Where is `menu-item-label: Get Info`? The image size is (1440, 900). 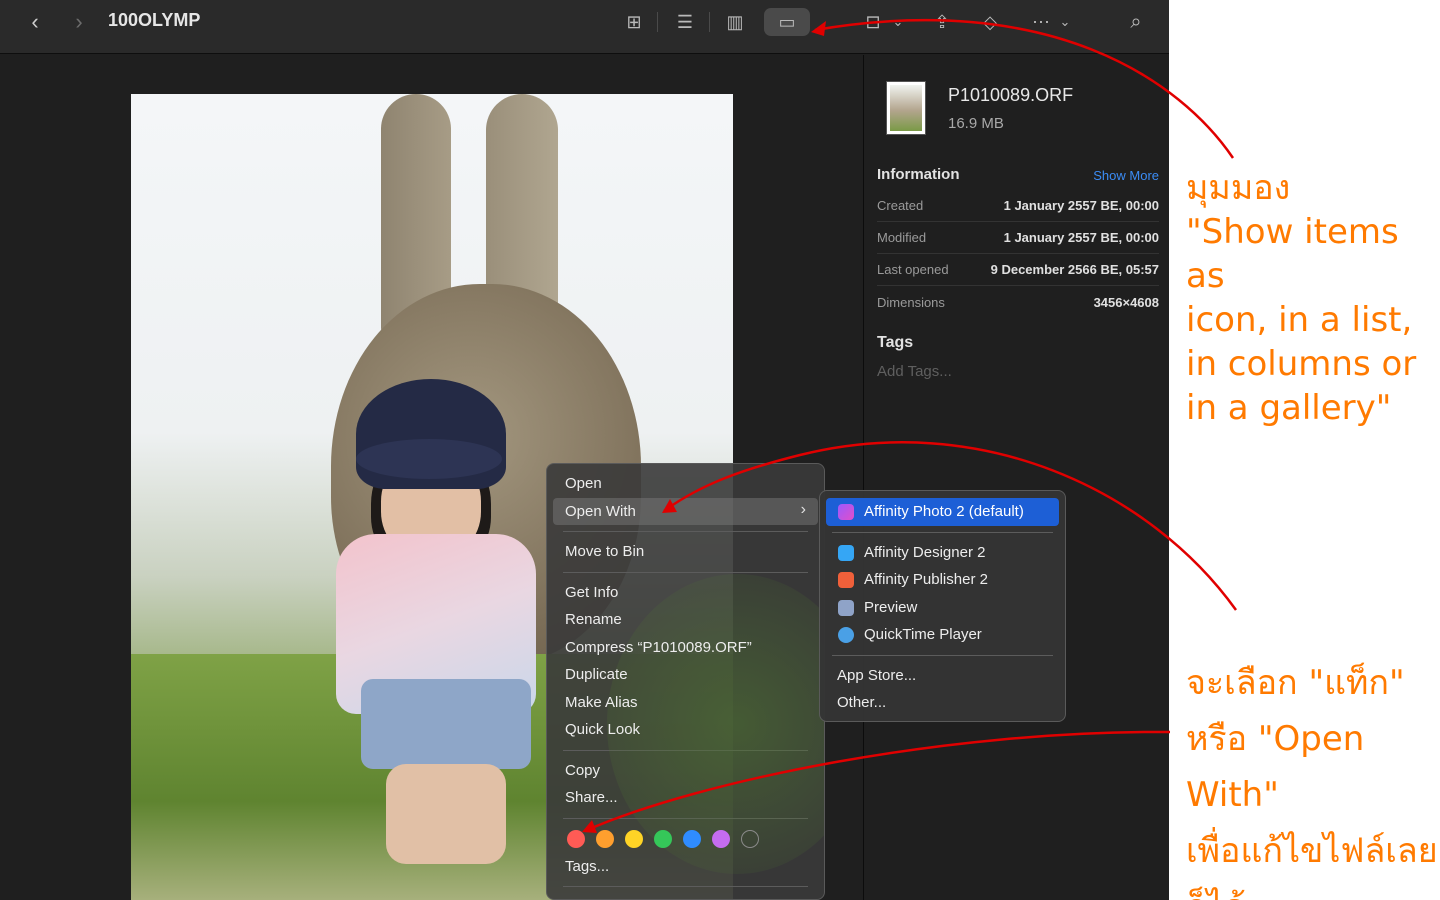 menu-item-label: Get Info is located at coordinates (592, 592).